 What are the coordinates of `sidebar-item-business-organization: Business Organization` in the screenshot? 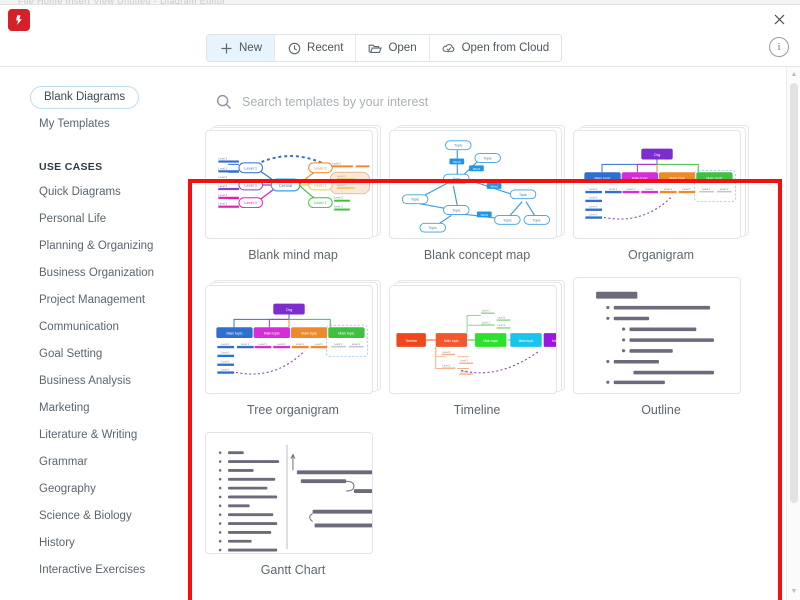 It's located at (96, 273).